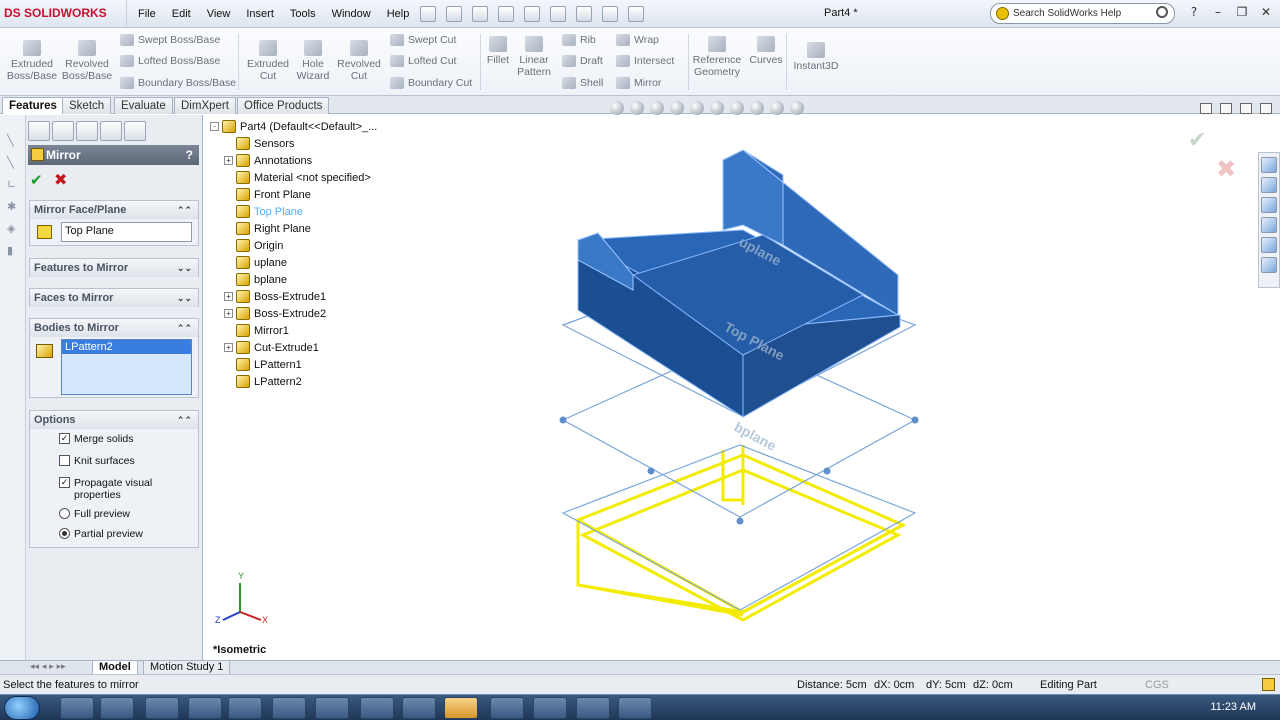  What do you see at coordinates (582, 83) in the screenshot?
I see `shell-button: Shell` at bounding box center [582, 83].